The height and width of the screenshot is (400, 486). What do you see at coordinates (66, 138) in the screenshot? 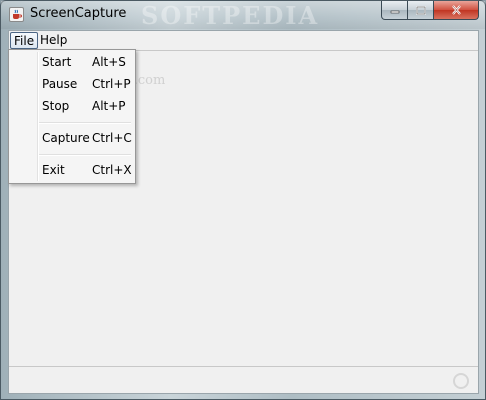
I see `menu-item-label: Capture` at bounding box center [66, 138].